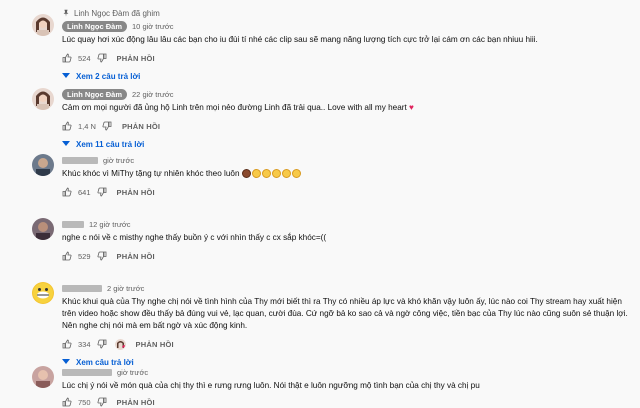  What do you see at coordinates (411, 107) in the screenshot?
I see `heart-emoji-icon: ♥` at bounding box center [411, 107].